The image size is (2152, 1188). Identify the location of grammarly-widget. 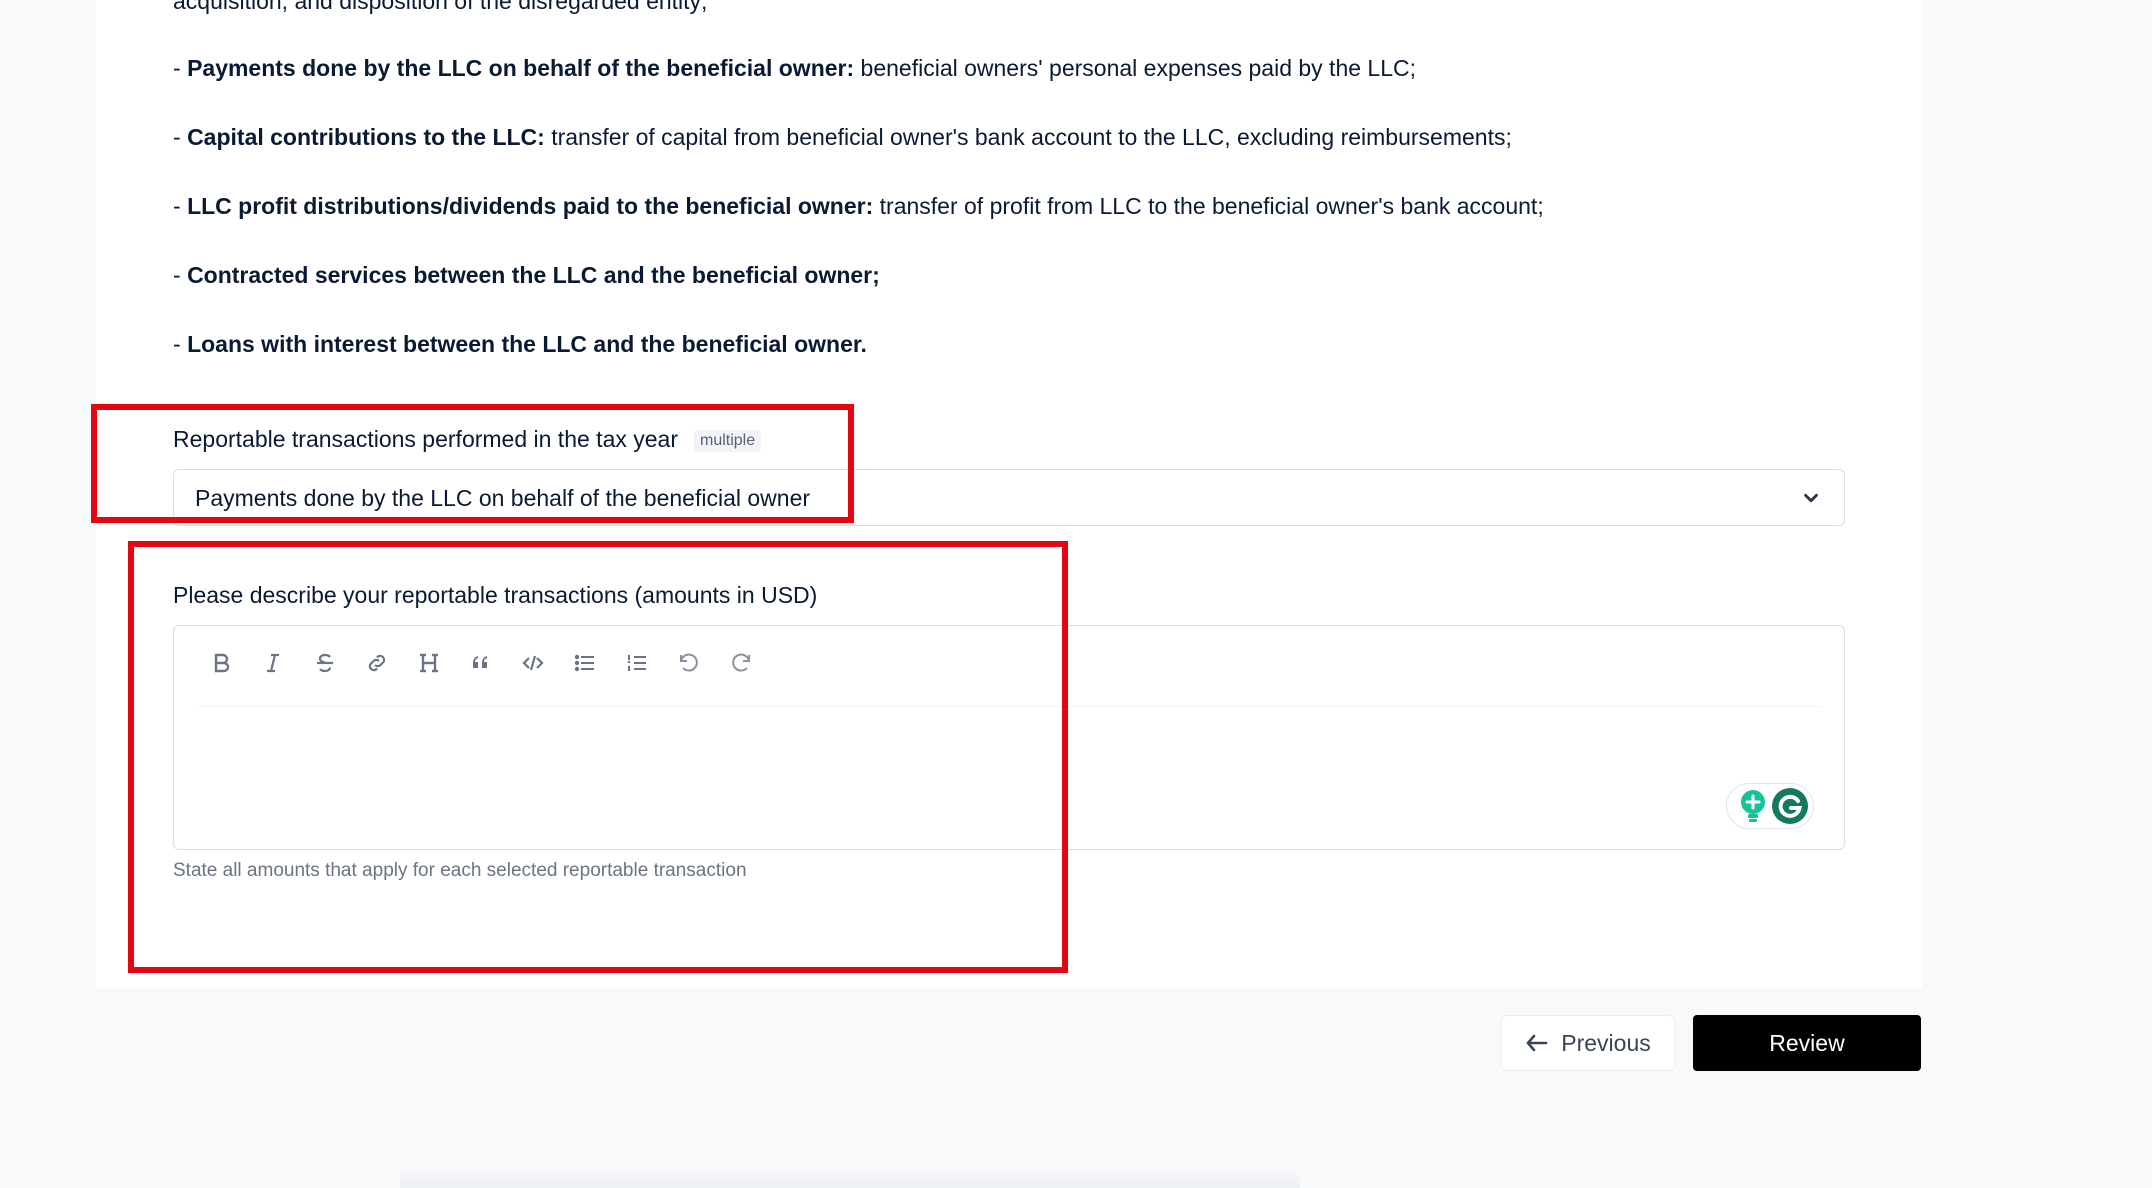
(1770, 806).